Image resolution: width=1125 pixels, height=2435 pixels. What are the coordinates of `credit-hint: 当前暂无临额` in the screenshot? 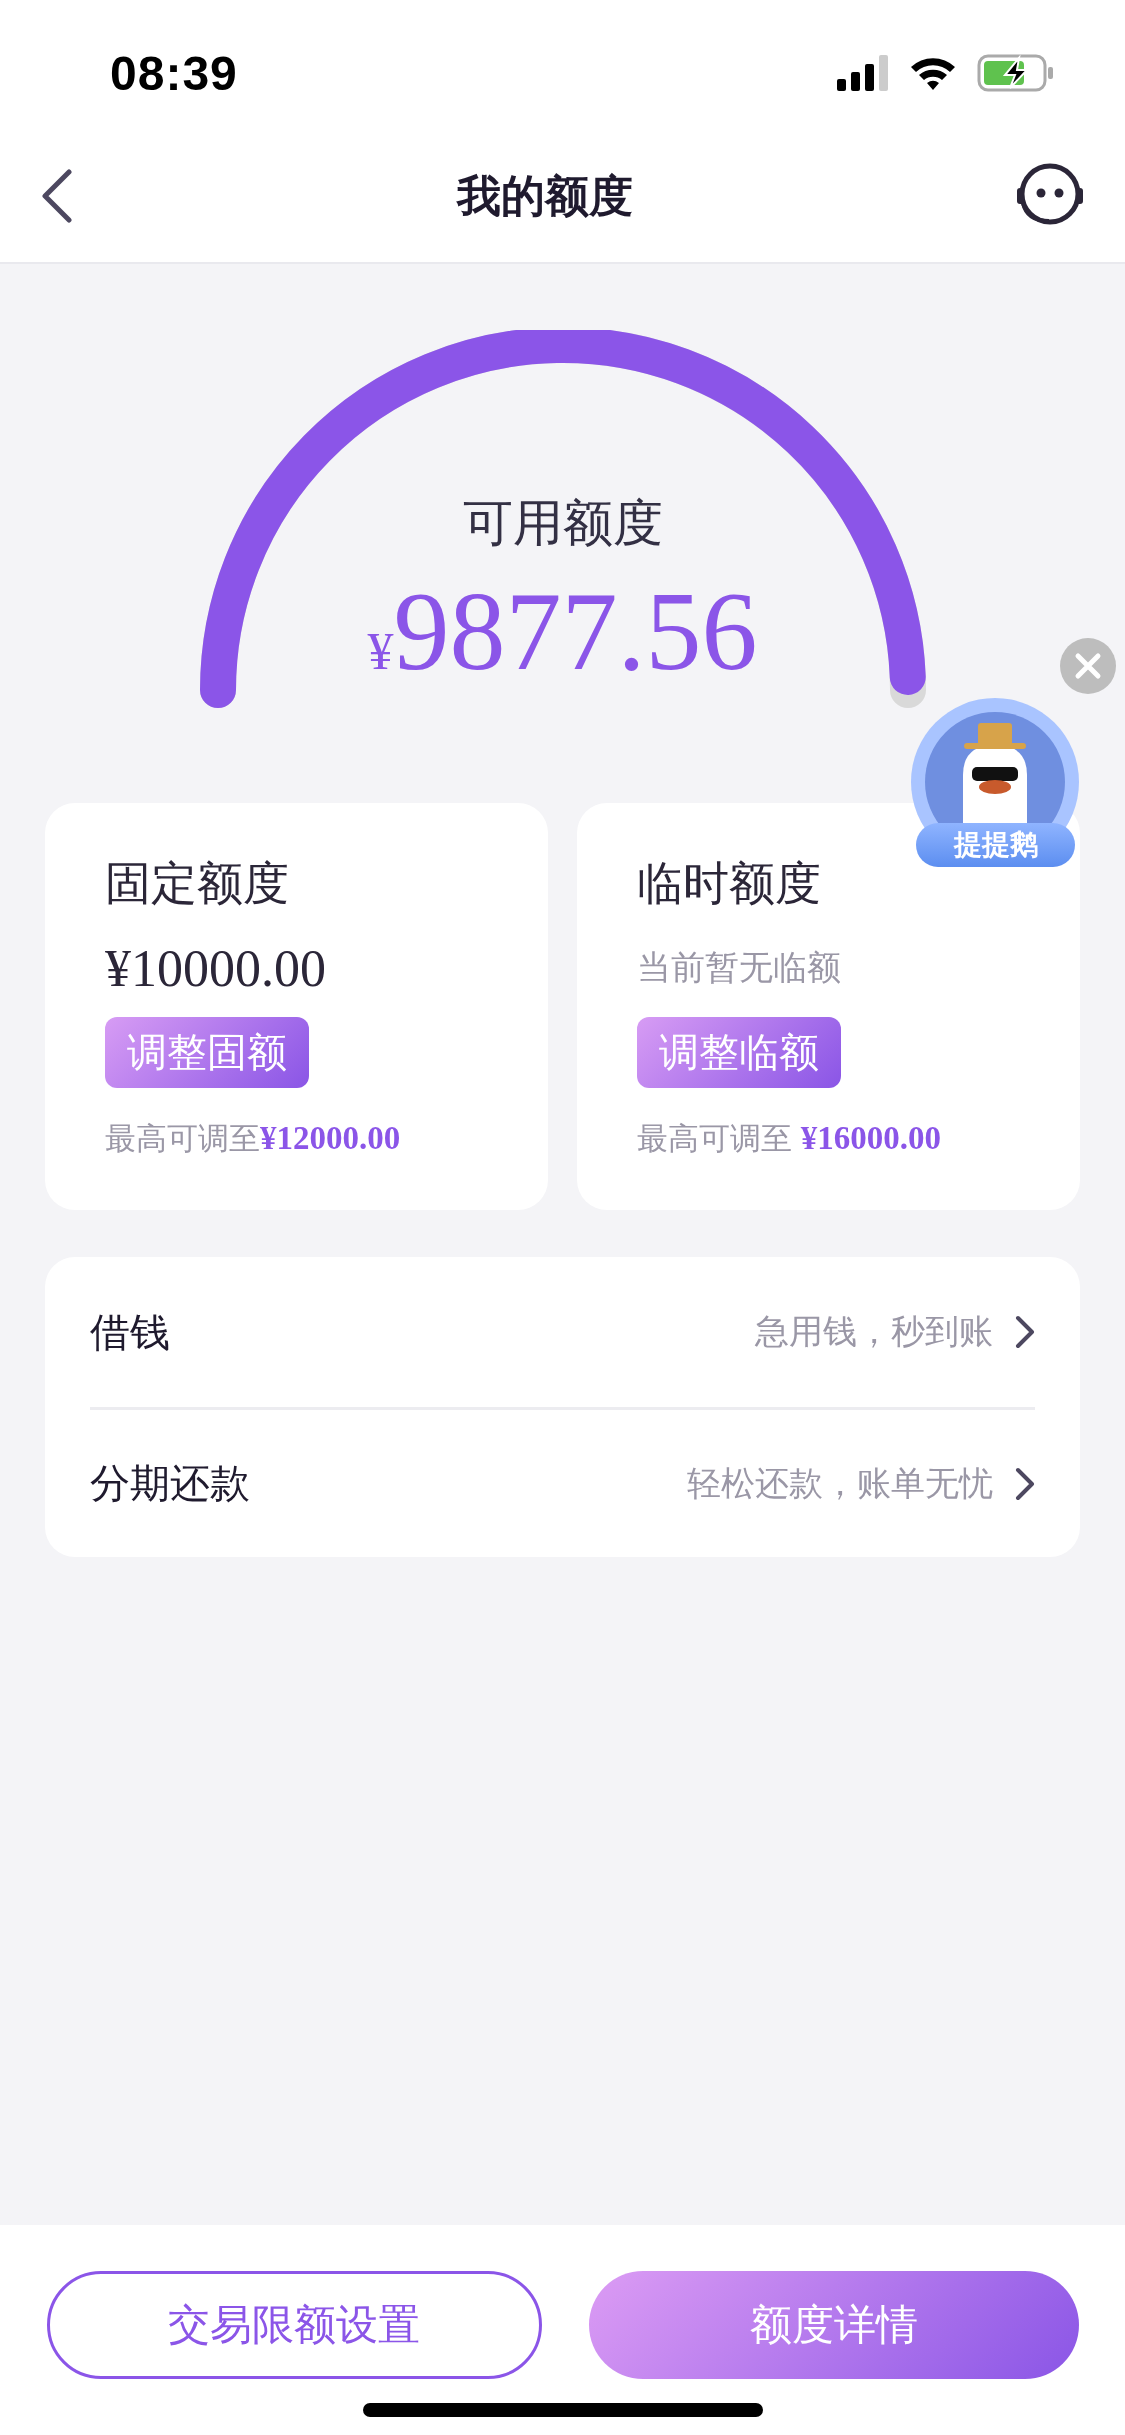 It's located at (739, 967).